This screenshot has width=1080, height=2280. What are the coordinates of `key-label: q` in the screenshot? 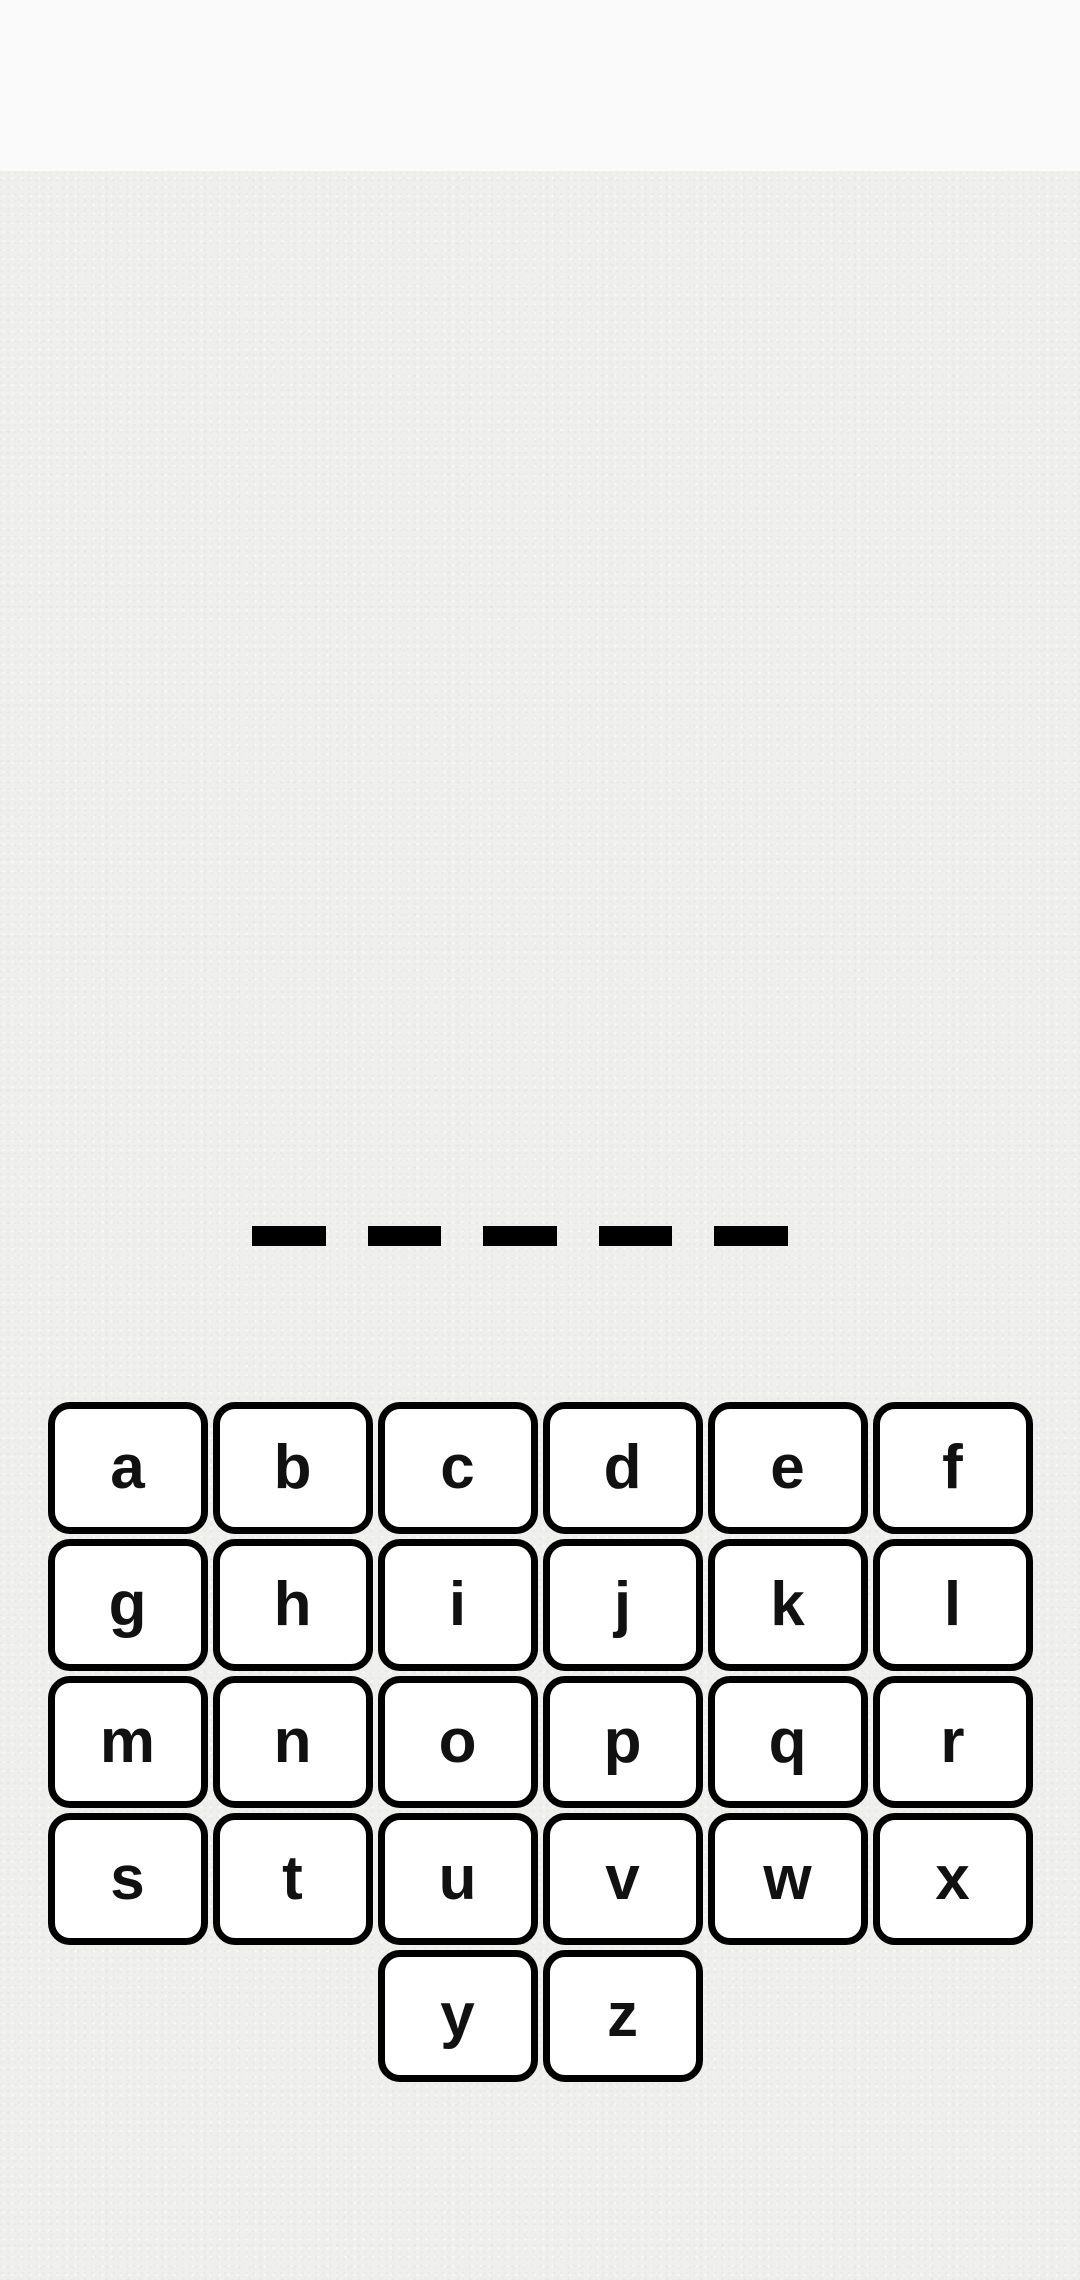 It's located at (787, 1741).